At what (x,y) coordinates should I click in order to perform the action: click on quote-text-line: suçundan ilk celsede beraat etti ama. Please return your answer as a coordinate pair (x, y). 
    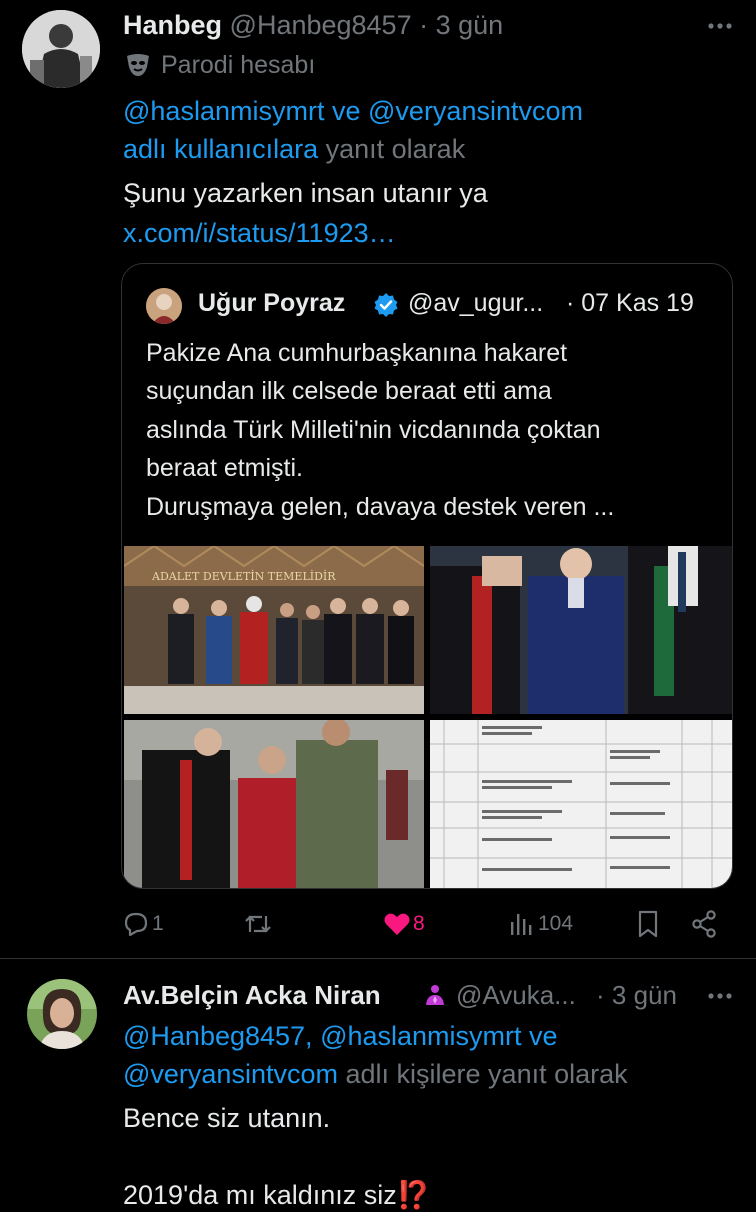
    Looking at the image, I should click on (349, 391).